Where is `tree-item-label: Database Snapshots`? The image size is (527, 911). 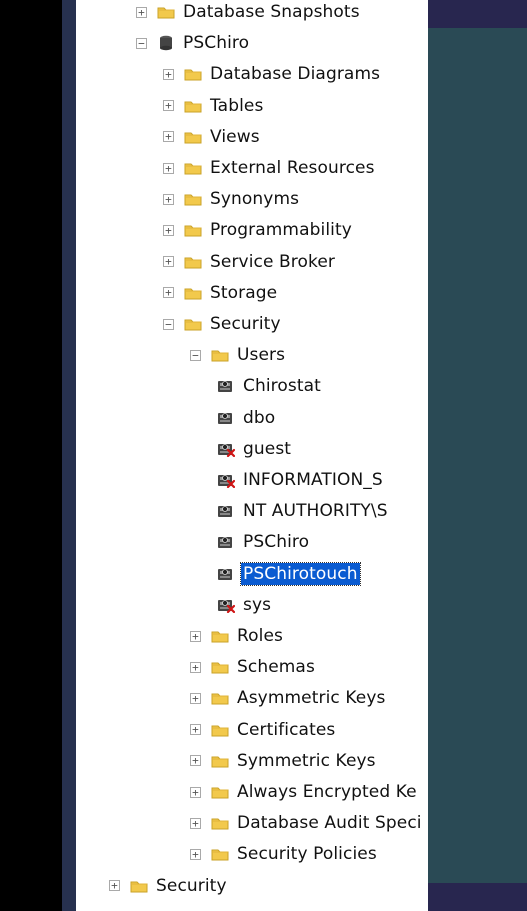 tree-item-label: Database Snapshots is located at coordinates (271, 12).